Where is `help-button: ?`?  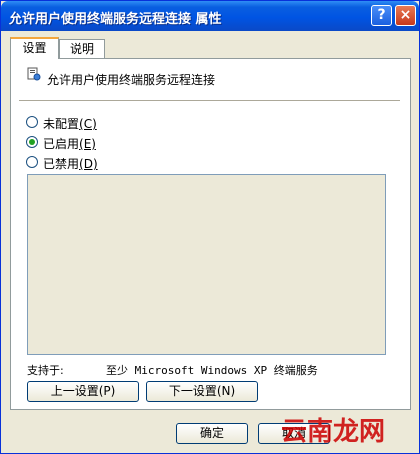 help-button: ? is located at coordinates (381, 15).